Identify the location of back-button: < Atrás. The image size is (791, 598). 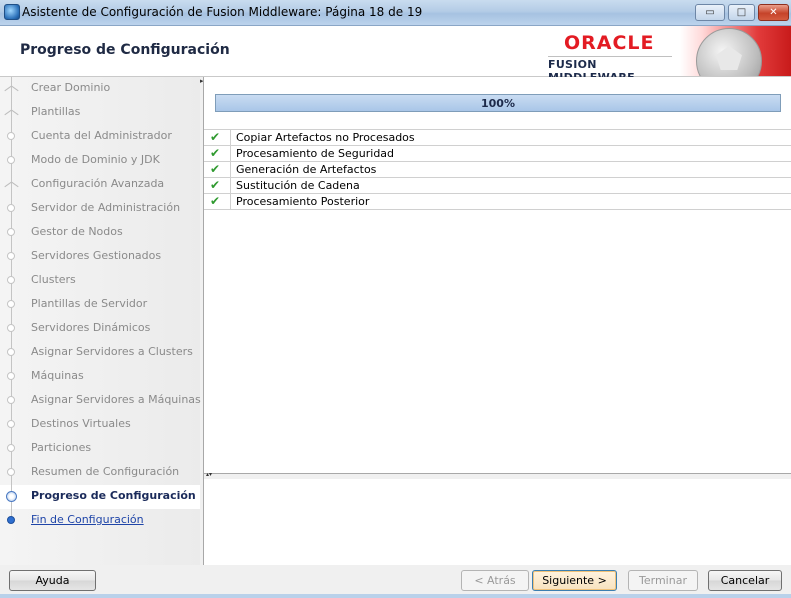
(495, 580).